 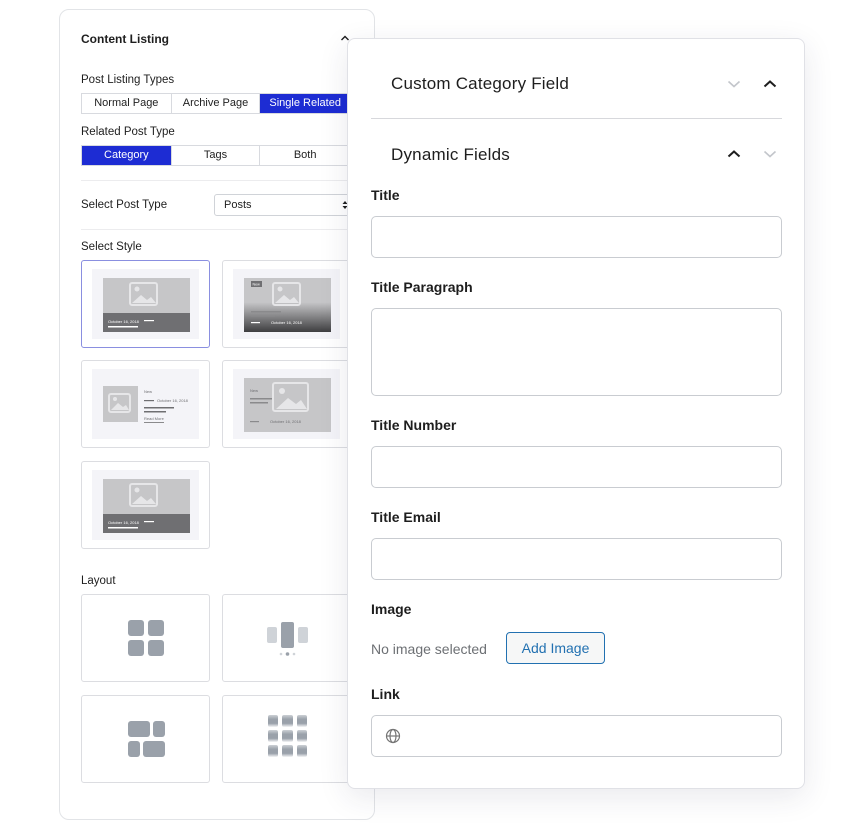 I want to click on title-number-input, so click(x=576, y=467).